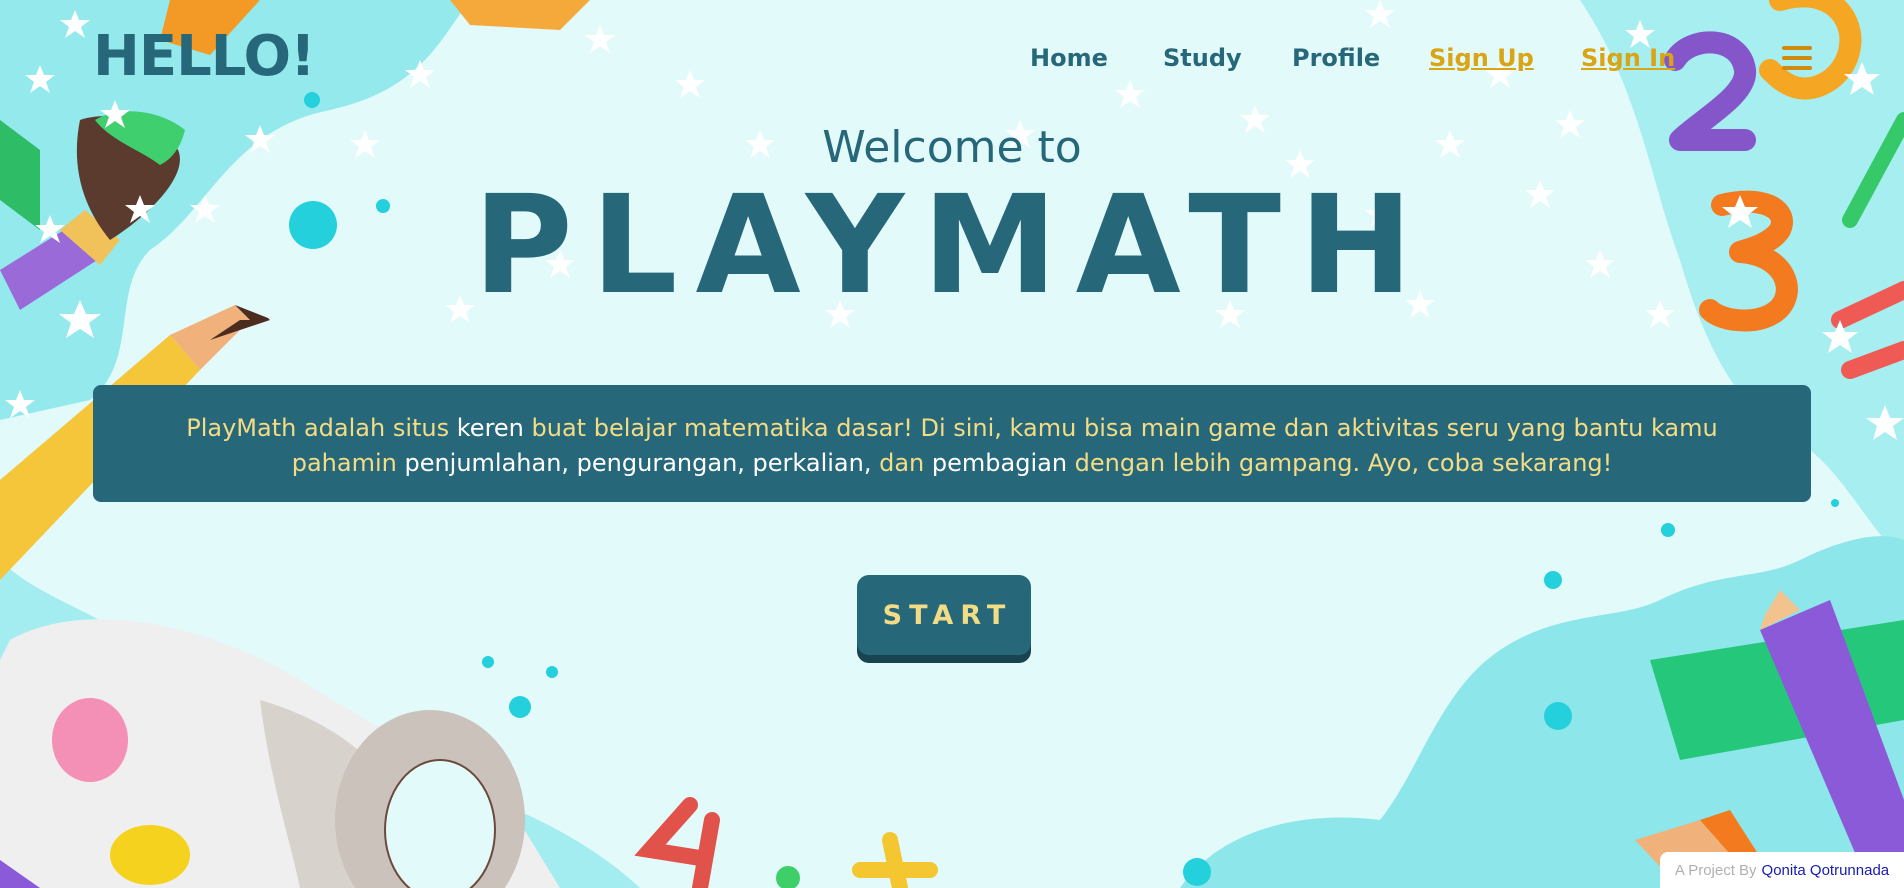 The height and width of the screenshot is (888, 1904). Describe the element at coordinates (1628, 58) in the screenshot. I see `nav-signin-link: Sign In` at that location.